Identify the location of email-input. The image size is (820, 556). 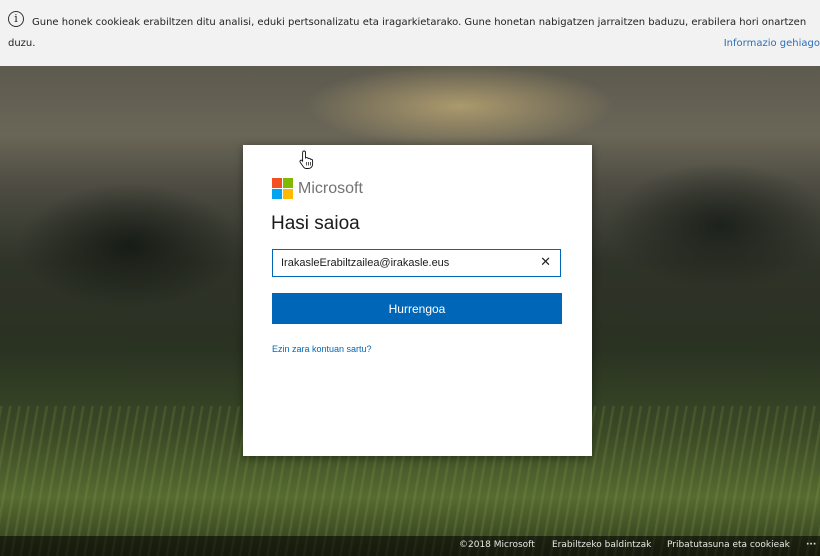
(406, 263).